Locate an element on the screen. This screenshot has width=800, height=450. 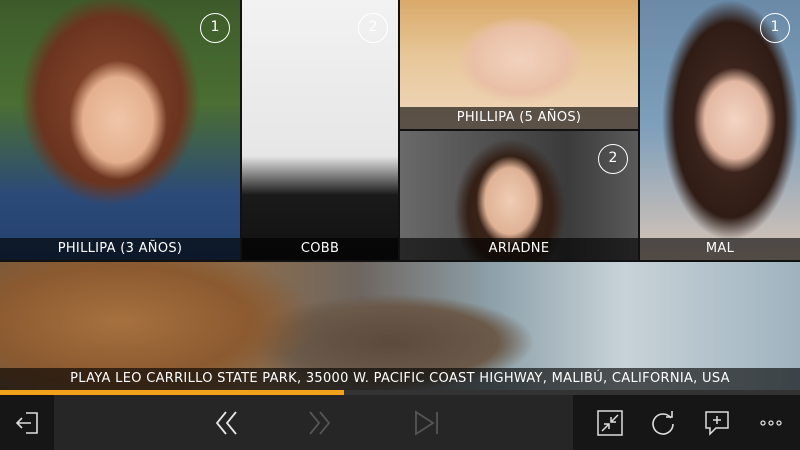
exit-button is located at coordinates (27, 422).